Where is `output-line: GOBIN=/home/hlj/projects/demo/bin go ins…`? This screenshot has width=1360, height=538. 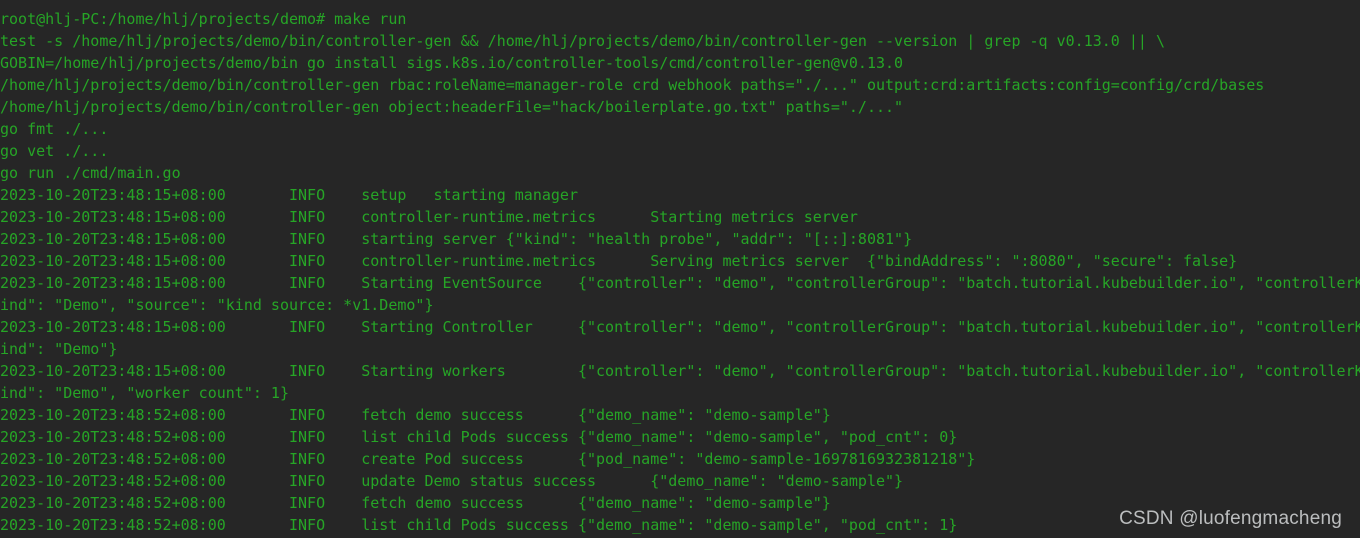 output-line: GOBIN=/home/hlj/projects/demo/bin go ins… is located at coordinates (452, 63).